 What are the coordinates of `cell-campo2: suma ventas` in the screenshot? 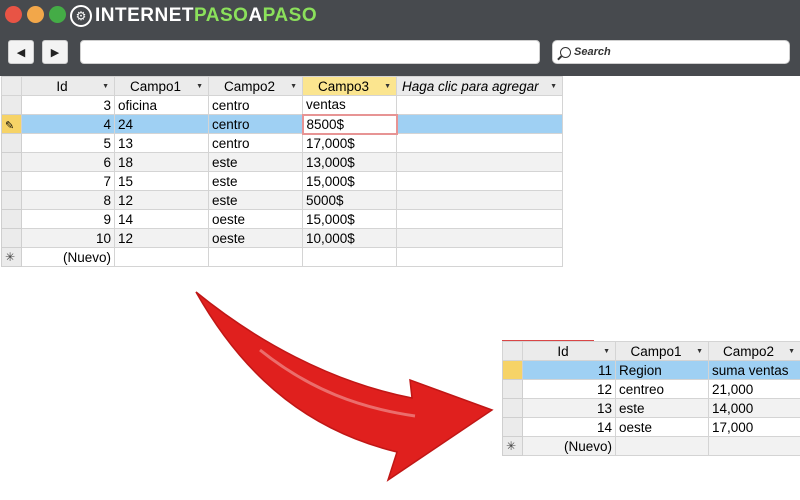 It's located at (754, 370).